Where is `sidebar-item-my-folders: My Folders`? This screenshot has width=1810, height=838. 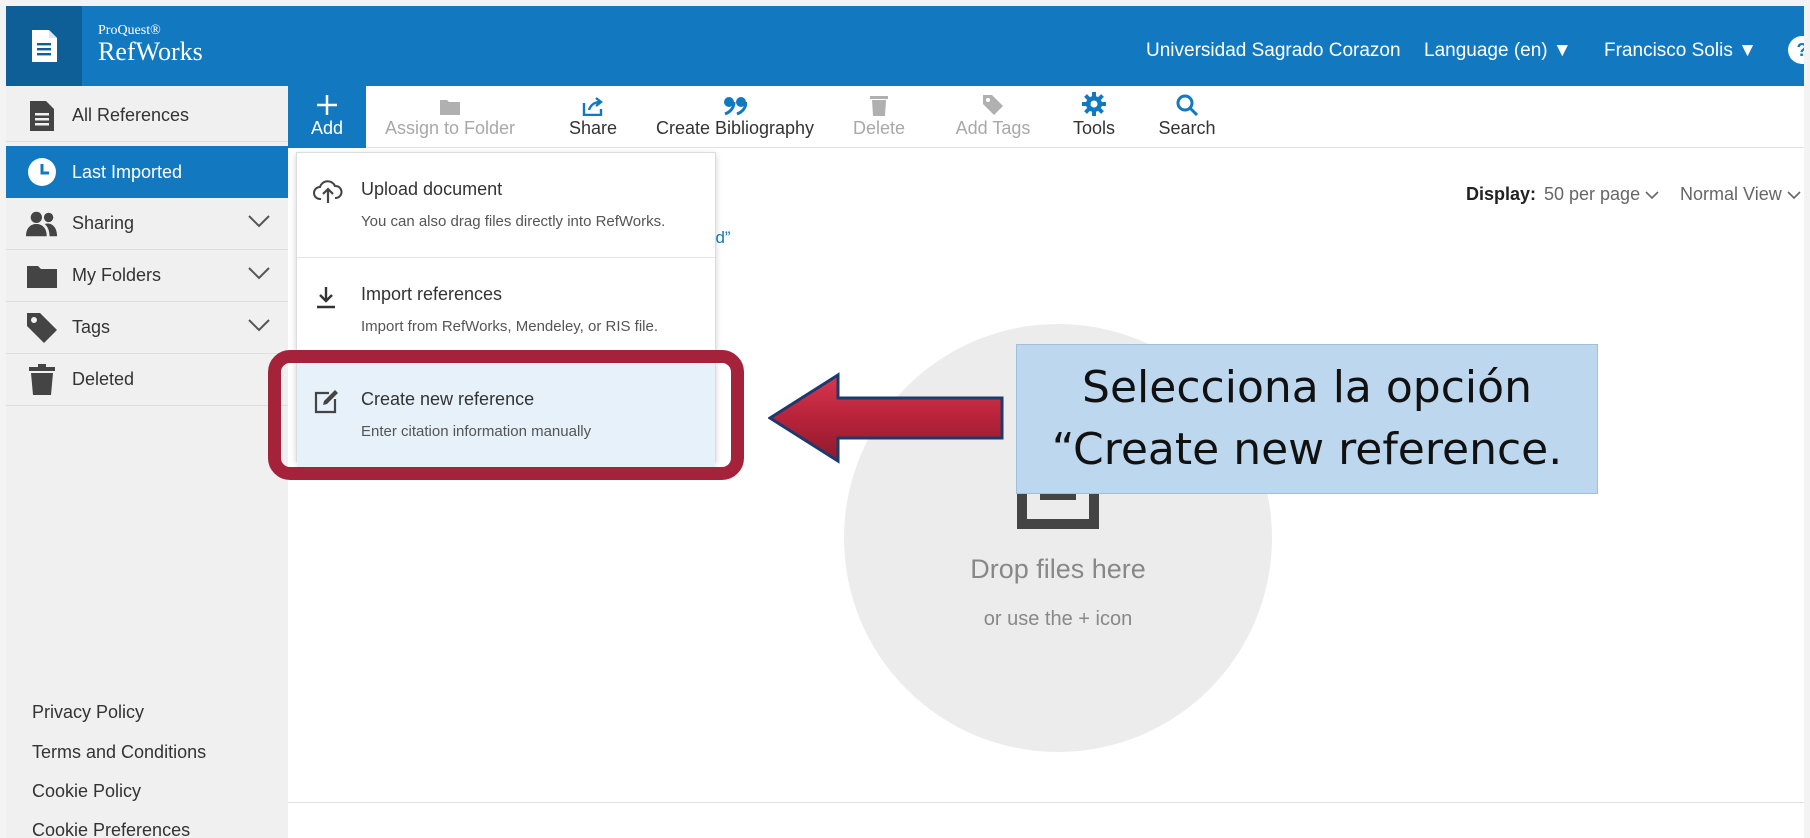
sidebar-item-my-folders: My Folders is located at coordinates (147, 276).